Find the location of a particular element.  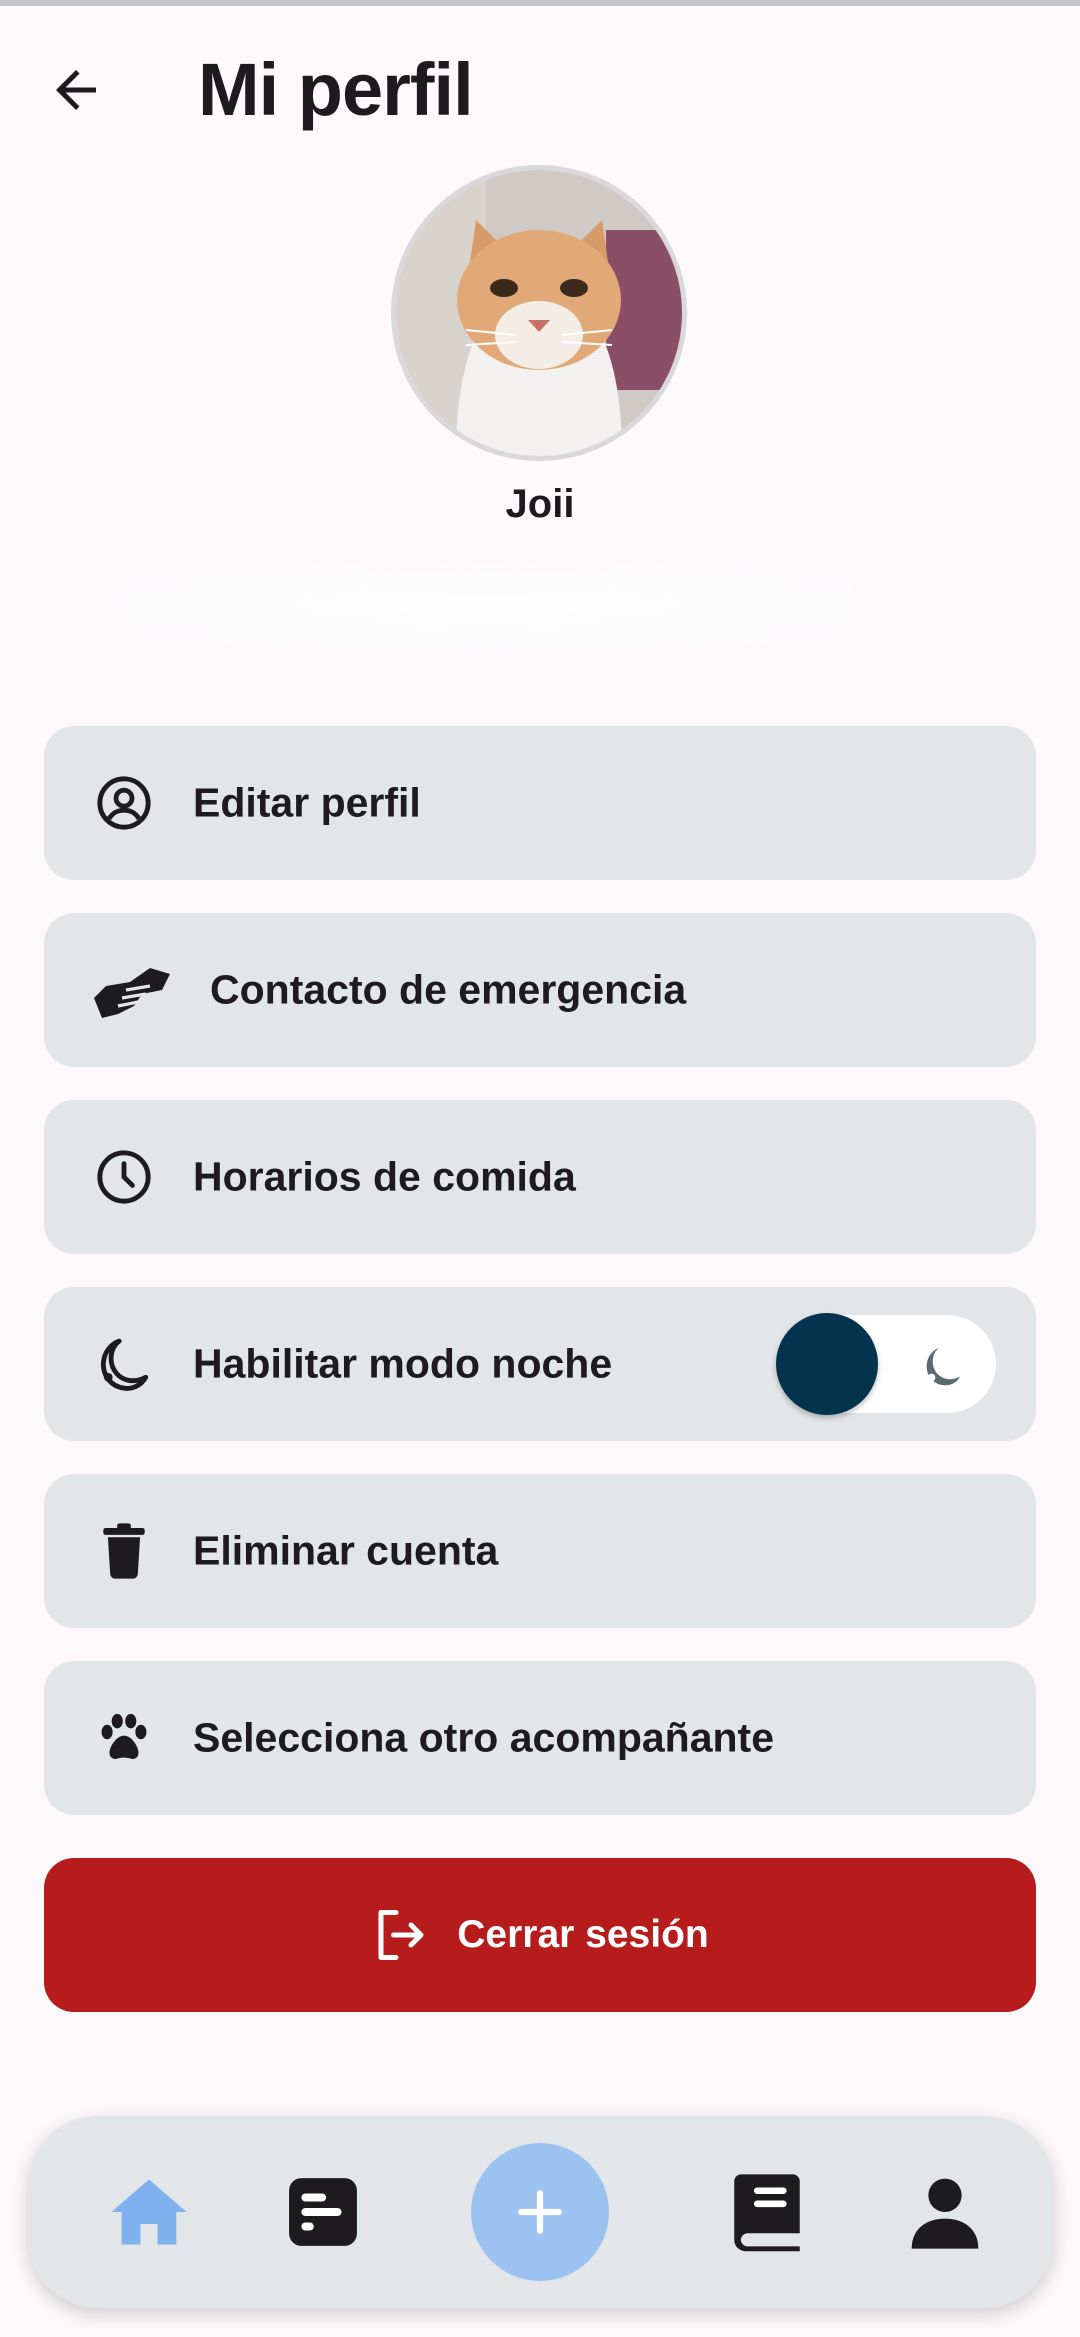

menu-item-label: Editar perfil is located at coordinates (307, 802).